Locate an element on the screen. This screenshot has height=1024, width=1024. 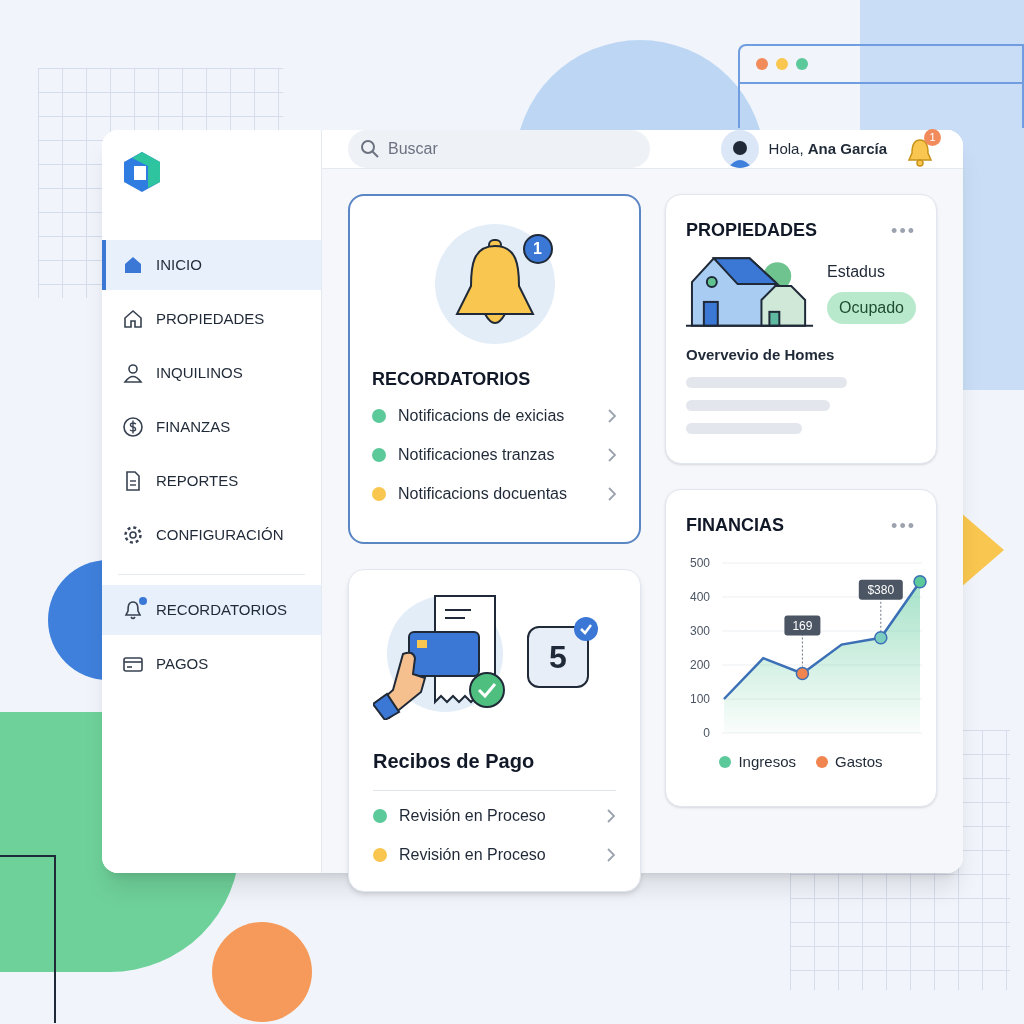
card-title: Recibos de Pago is located at coordinates (454, 761).